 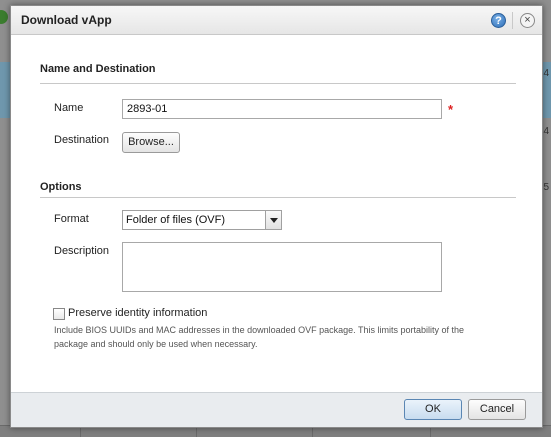 What do you see at coordinates (4, 17) in the screenshot?
I see `app-status-icon` at bounding box center [4, 17].